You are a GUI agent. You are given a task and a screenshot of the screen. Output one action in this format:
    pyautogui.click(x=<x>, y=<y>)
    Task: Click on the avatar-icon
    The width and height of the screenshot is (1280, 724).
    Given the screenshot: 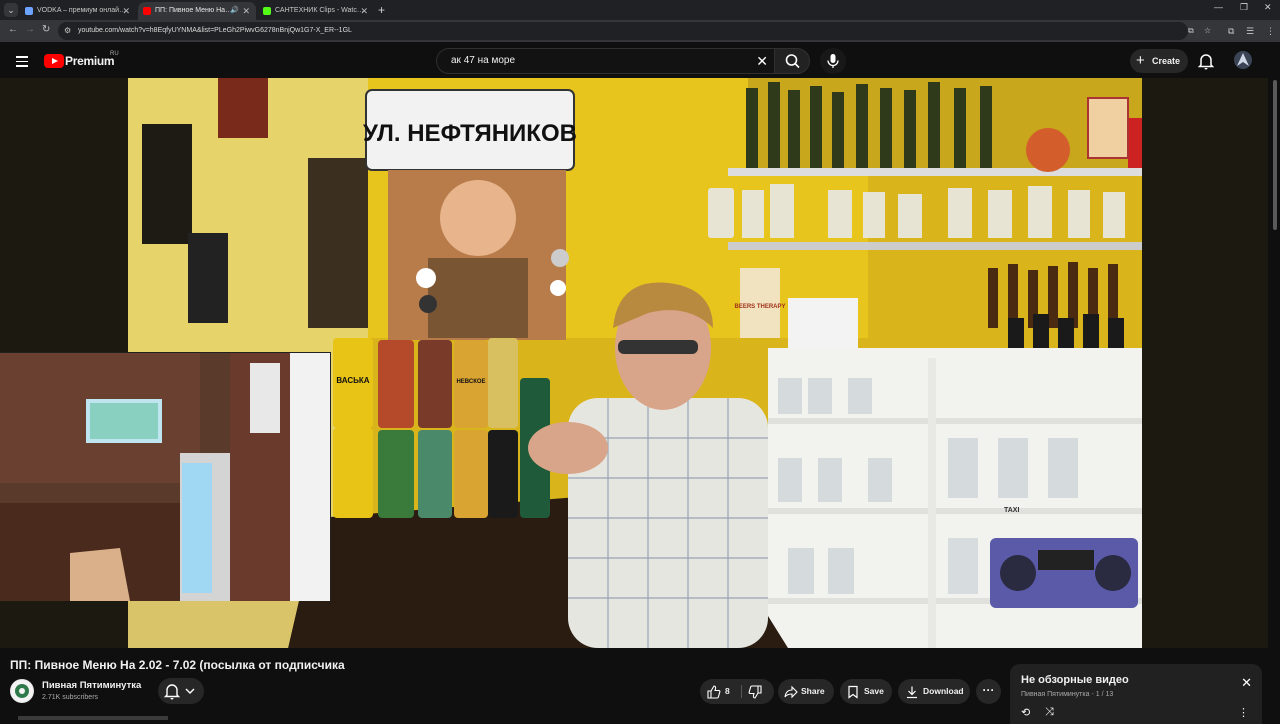 What is the action you would take?
    pyautogui.click(x=1243, y=59)
    